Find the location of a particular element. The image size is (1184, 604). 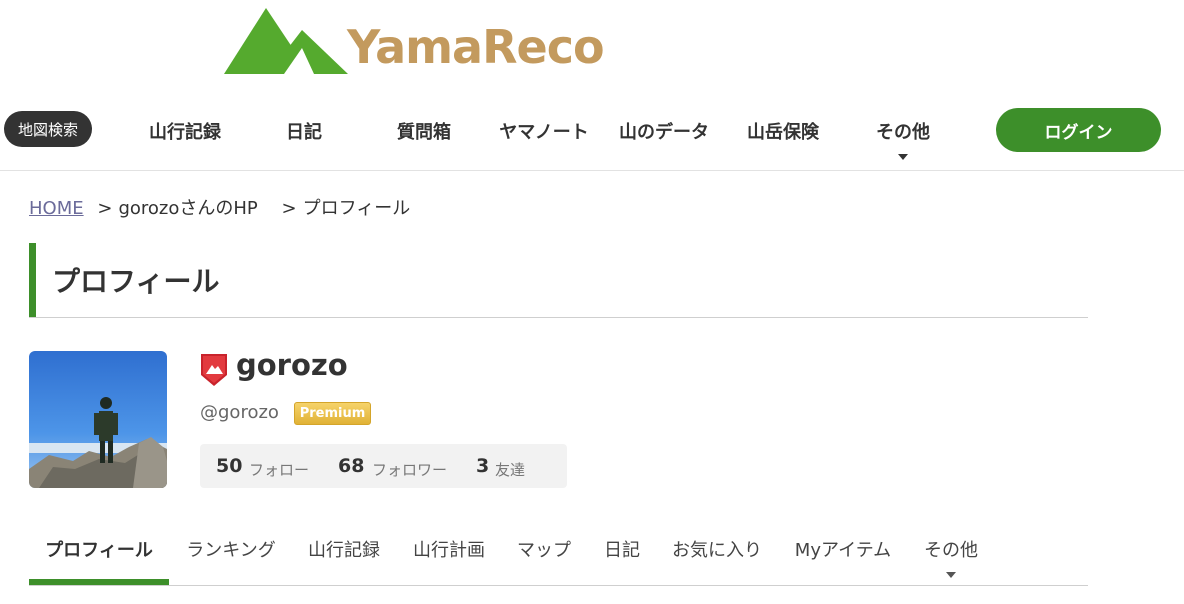

follow-stats: 50 フォロー 68 フォロワー 3 友達 is located at coordinates (383, 466).